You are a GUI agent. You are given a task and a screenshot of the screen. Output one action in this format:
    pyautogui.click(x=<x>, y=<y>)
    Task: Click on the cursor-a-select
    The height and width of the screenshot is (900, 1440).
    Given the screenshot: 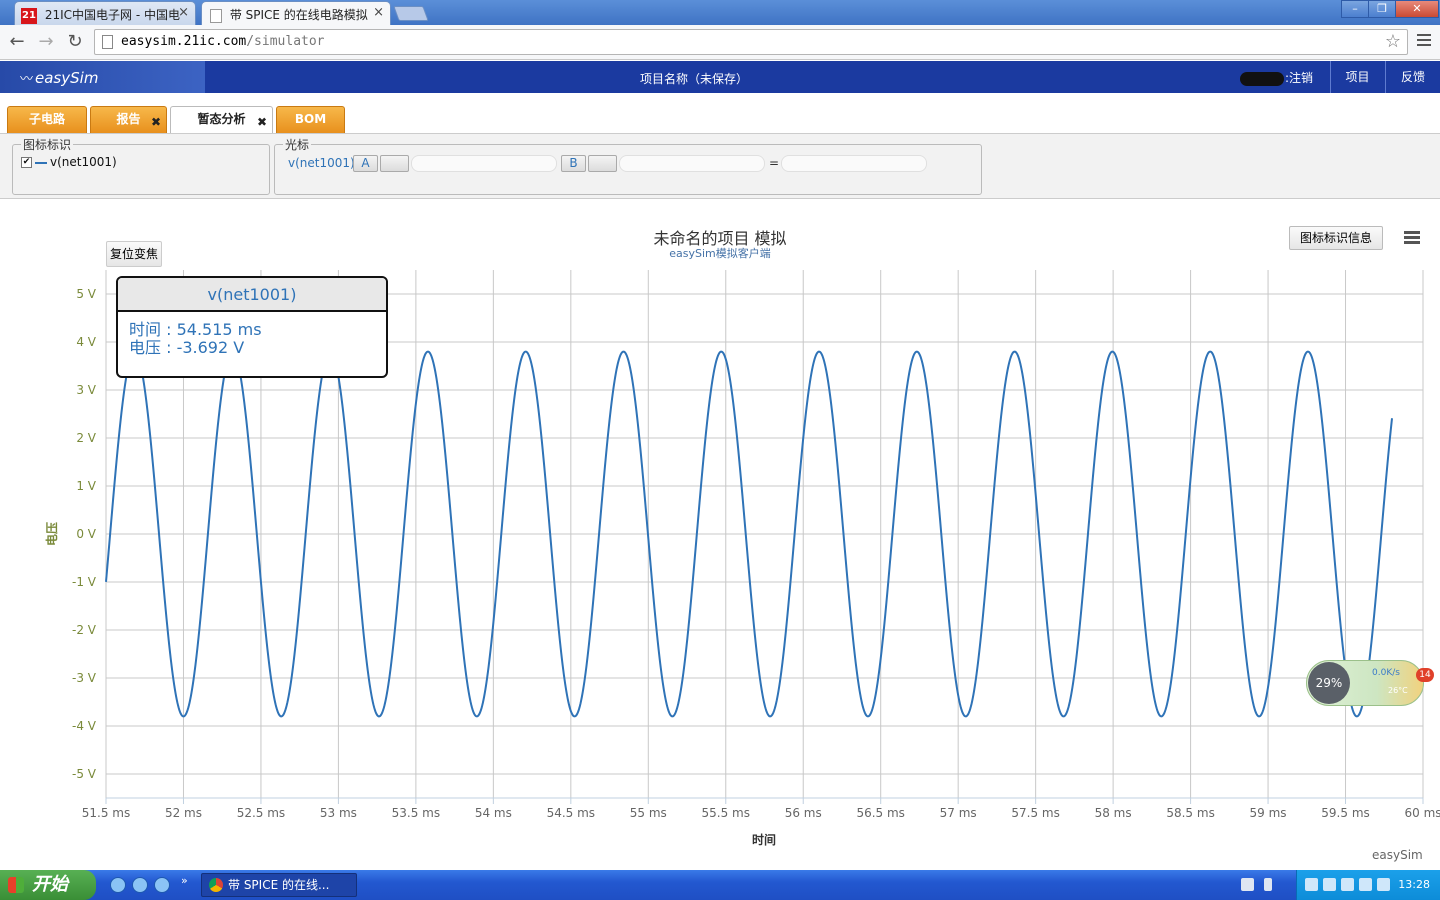 What is the action you would take?
    pyautogui.click(x=394, y=163)
    